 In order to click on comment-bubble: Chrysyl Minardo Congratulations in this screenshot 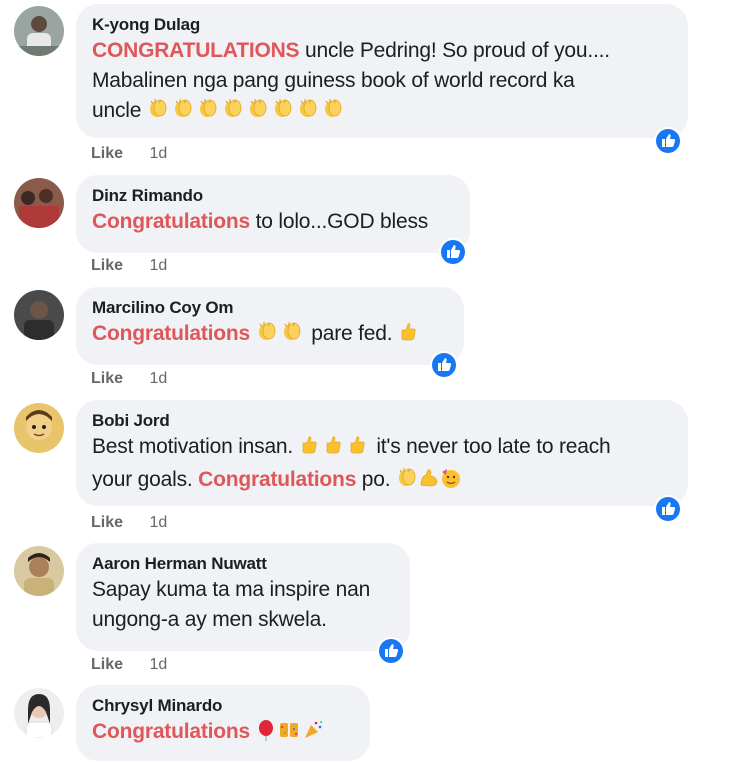, I will do `click(223, 723)`.